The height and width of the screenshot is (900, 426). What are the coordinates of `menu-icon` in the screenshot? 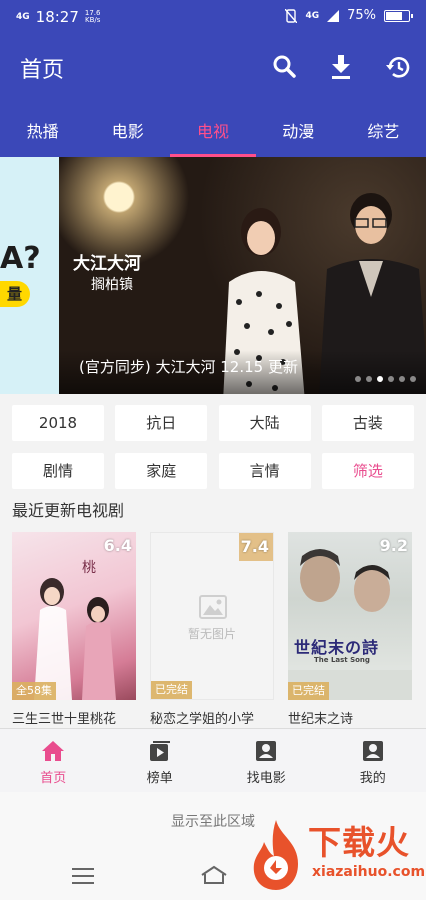 It's located at (83, 876).